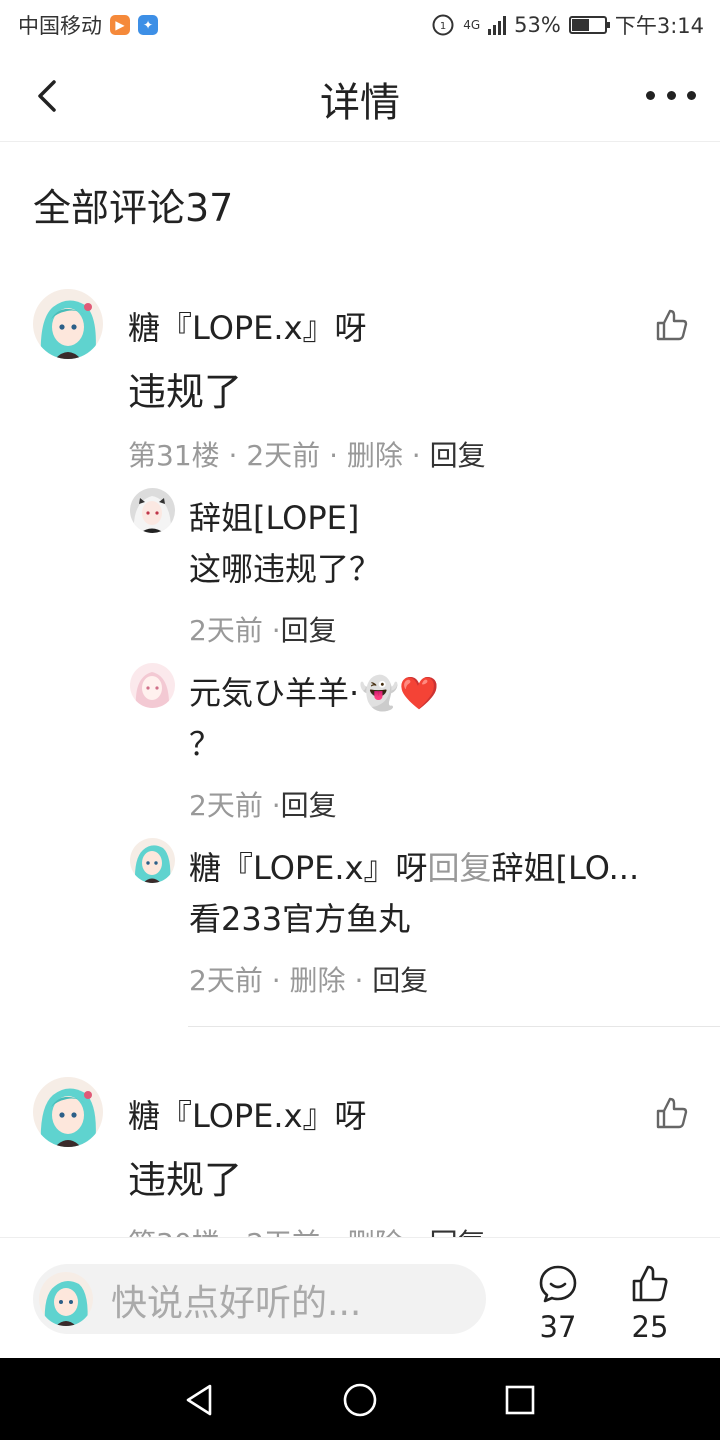  What do you see at coordinates (589, 25) in the screenshot?
I see `battery-icon` at bounding box center [589, 25].